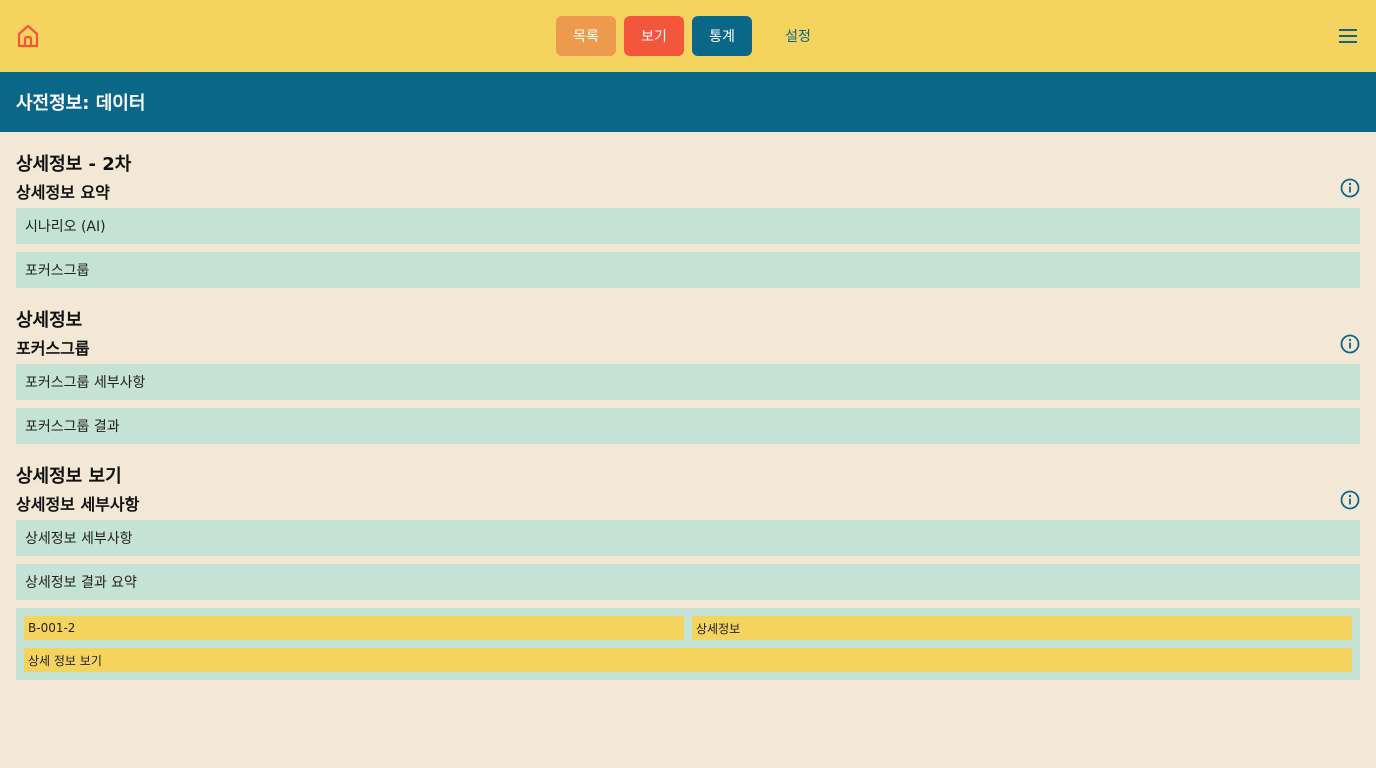 The width and height of the screenshot is (1376, 768). Describe the element at coordinates (354, 628) in the screenshot. I see `record-id-chip: B-001-2` at that location.